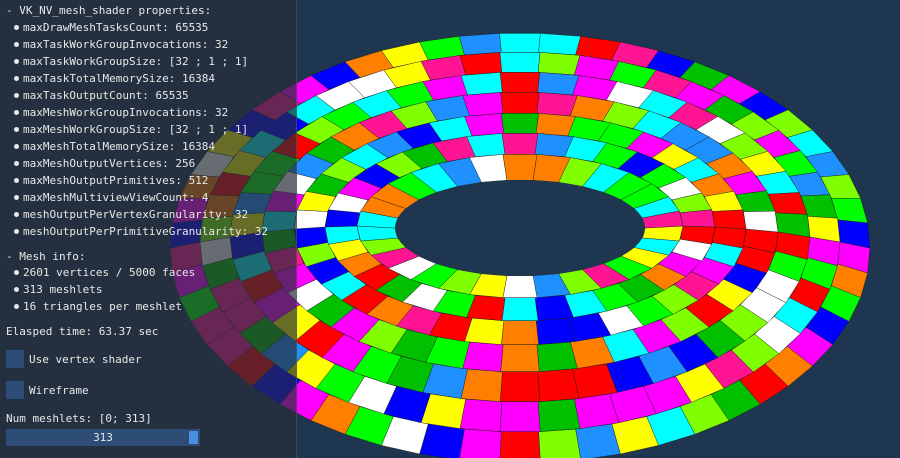 Image resolution: width=900 pixels, height=458 pixels. I want to click on list-item-text: meshOutputPerPrimitiveGranularity: 32, so click(146, 231).